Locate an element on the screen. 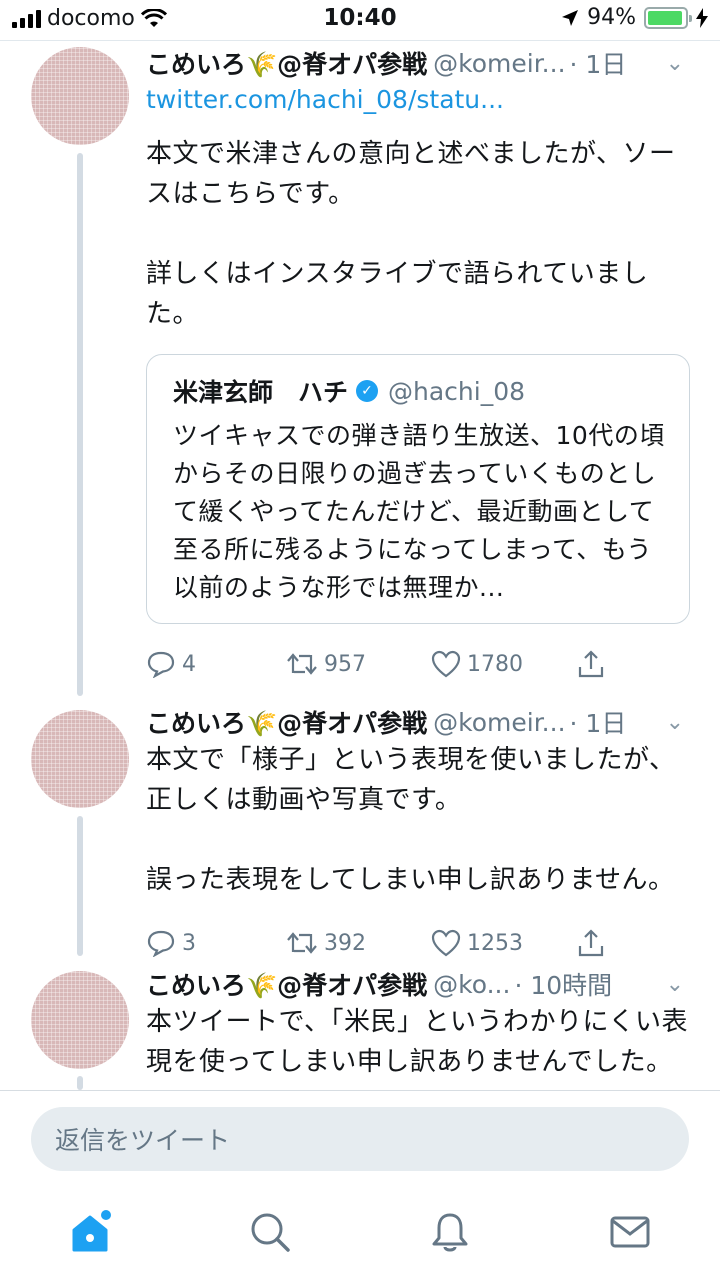 Image resolution: width=720 pixels, height=1280 pixels. notifications-icon is located at coordinates (450, 1232).